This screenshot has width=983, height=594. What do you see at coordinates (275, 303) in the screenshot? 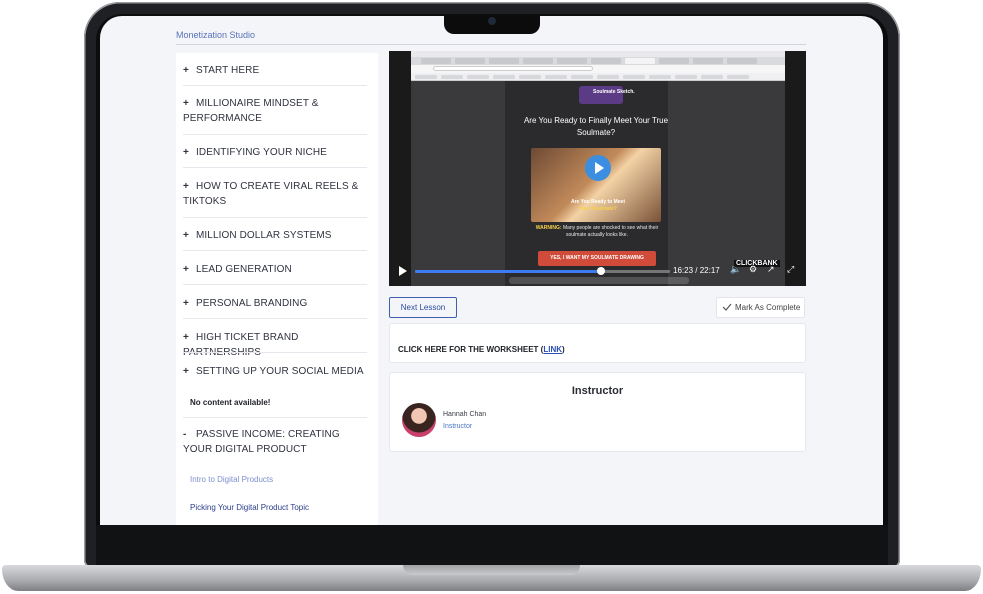
I see `sidebar-item-personal-branding: + PERSONAL BRANDING` at bounding box center [275, 303].